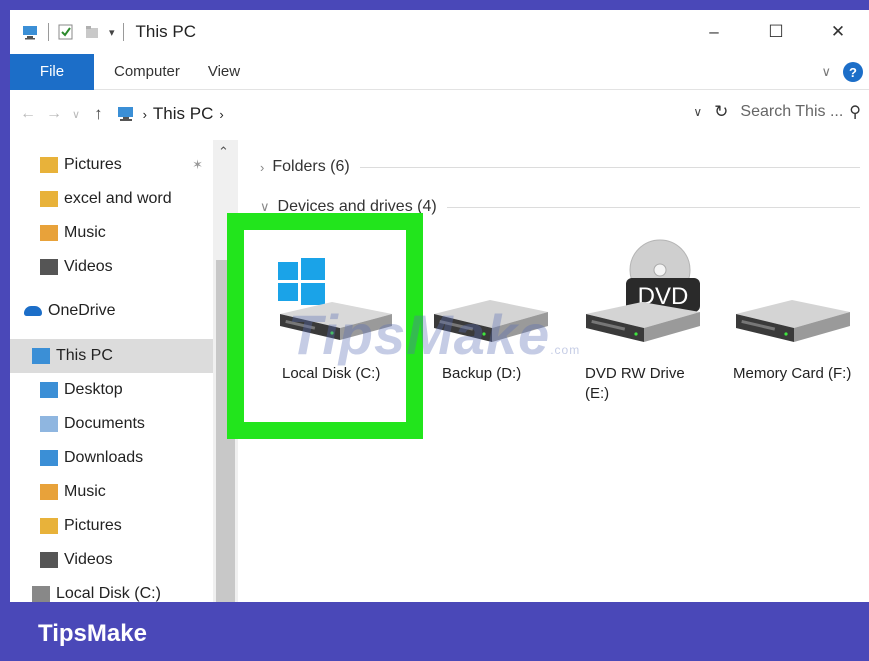  I want to click on nav-item-label: Downloads, so click(104, 457).